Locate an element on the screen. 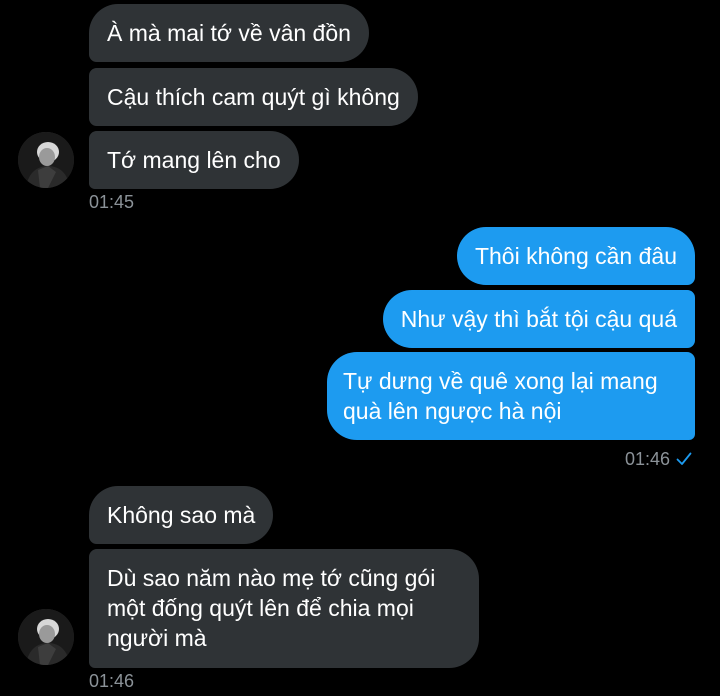  incoming-message-bubble: Cậu thích cam quýt gì không is located at coordinates (253, 97).